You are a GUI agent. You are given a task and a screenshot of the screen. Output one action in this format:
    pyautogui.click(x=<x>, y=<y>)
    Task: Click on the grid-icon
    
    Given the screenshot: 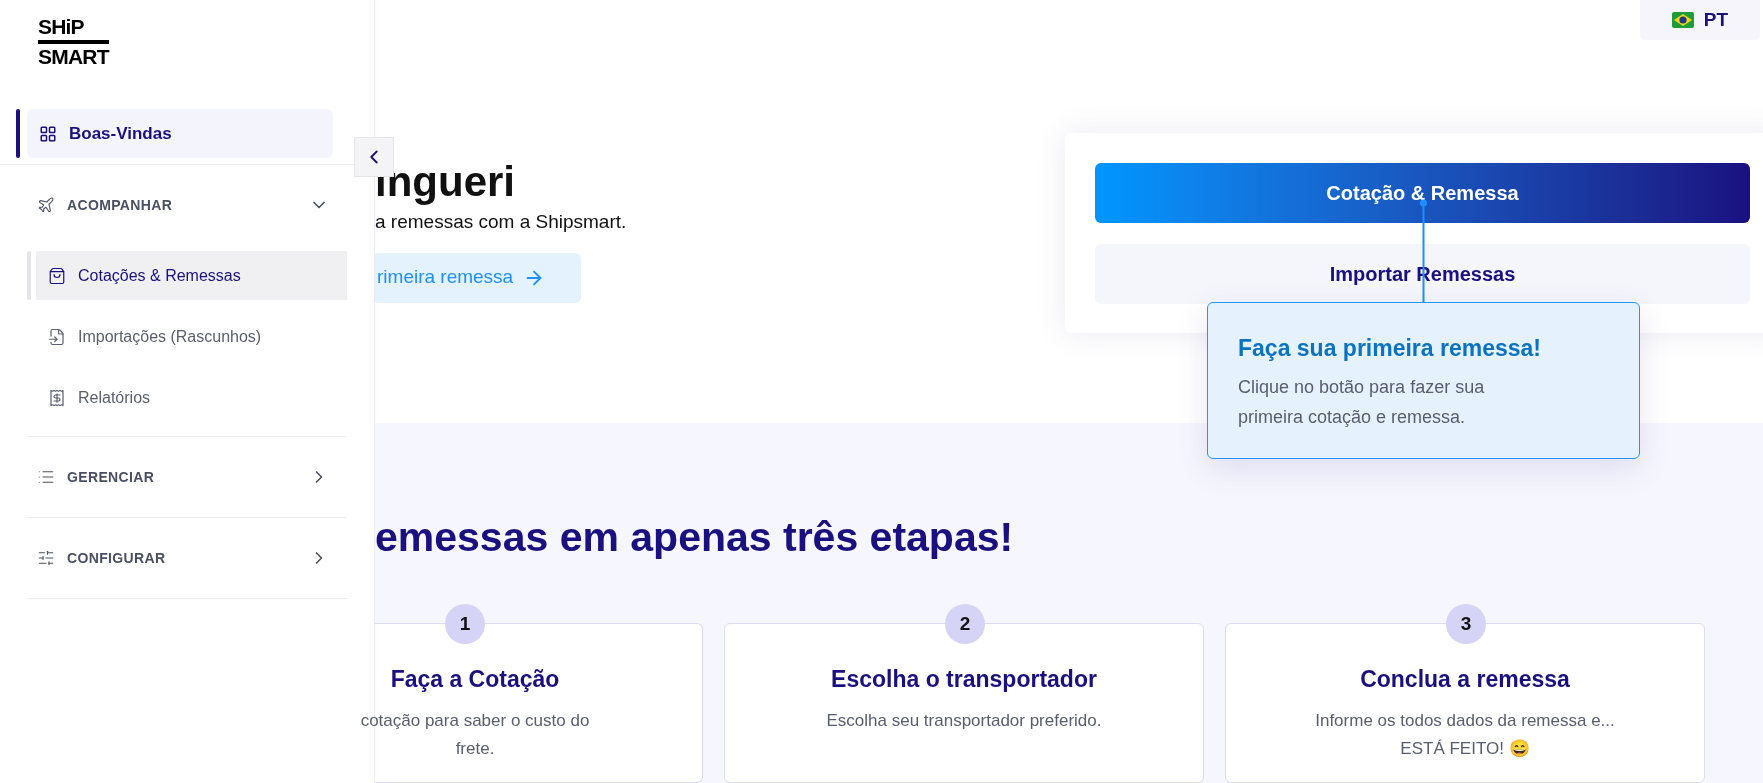 What is the action you would take?
    pyautogui.click(x=48, y=133)
    